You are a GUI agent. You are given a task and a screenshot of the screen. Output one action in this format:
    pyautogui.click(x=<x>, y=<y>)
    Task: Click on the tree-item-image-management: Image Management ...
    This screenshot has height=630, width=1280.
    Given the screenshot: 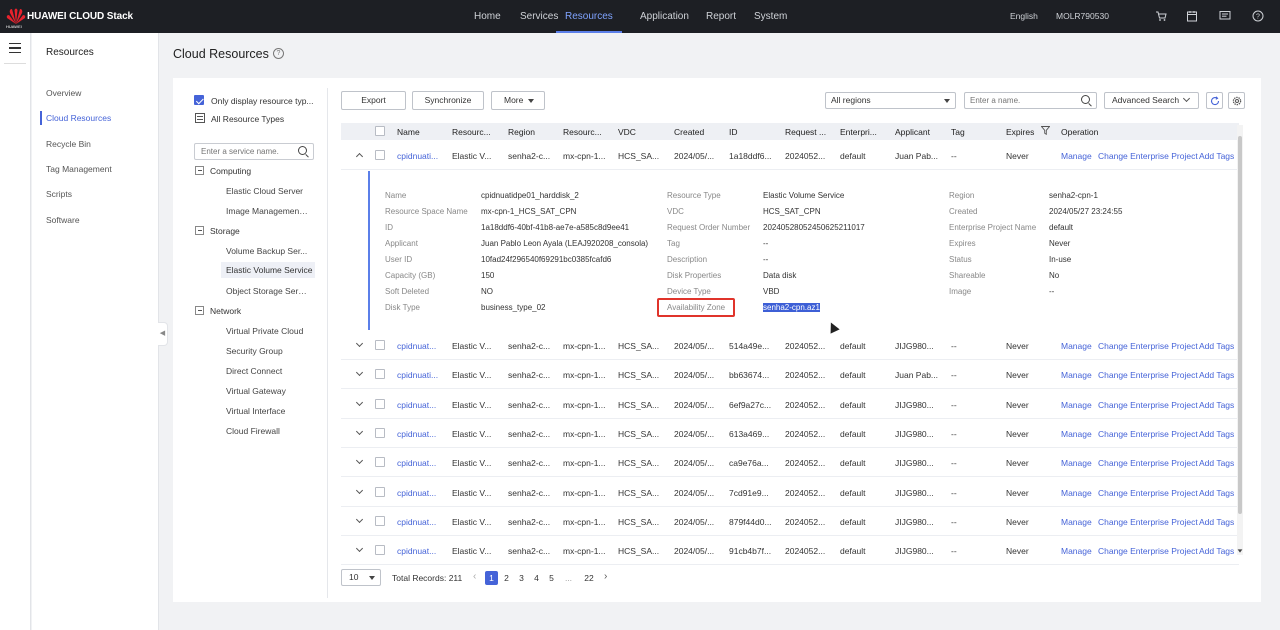 What is the action you would take?
    pyautogui.click(x=268, y=211)
    